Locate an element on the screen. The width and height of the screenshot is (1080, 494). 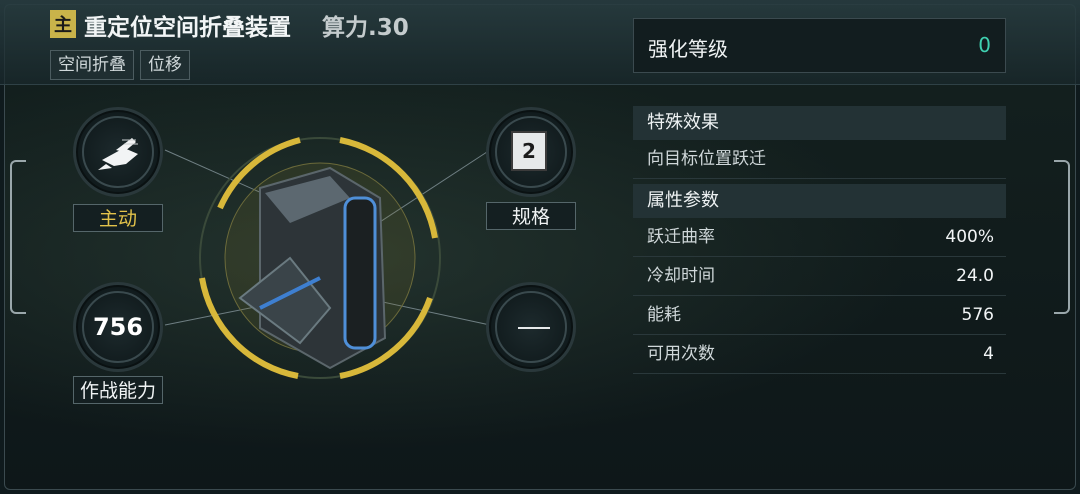
enhance-level-panel: 强化等级 0 is located at coordinates (819, 45).